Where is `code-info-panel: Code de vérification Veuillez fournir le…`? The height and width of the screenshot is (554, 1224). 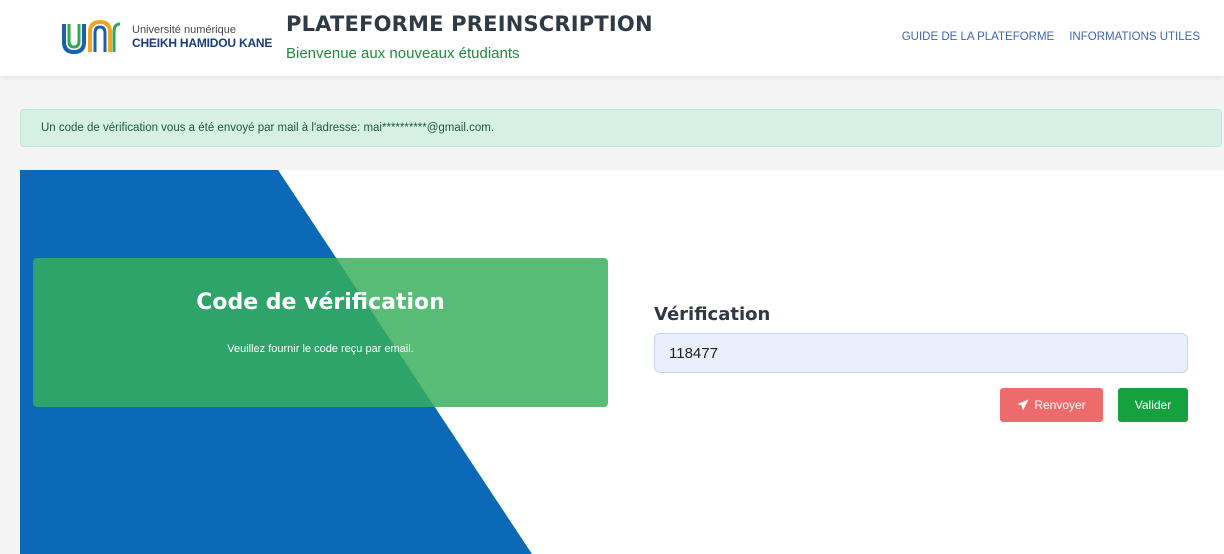
code-info-panel: Code de vérification Veuillez fournir le… is located at coordinates (320, 332).